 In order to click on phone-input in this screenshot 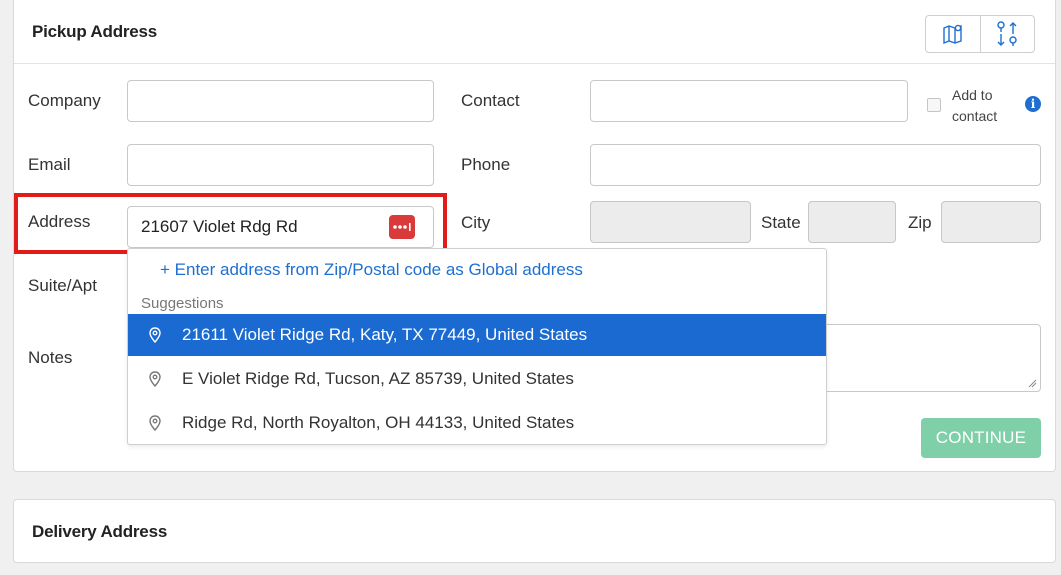, I will do `click(815, 165)`.